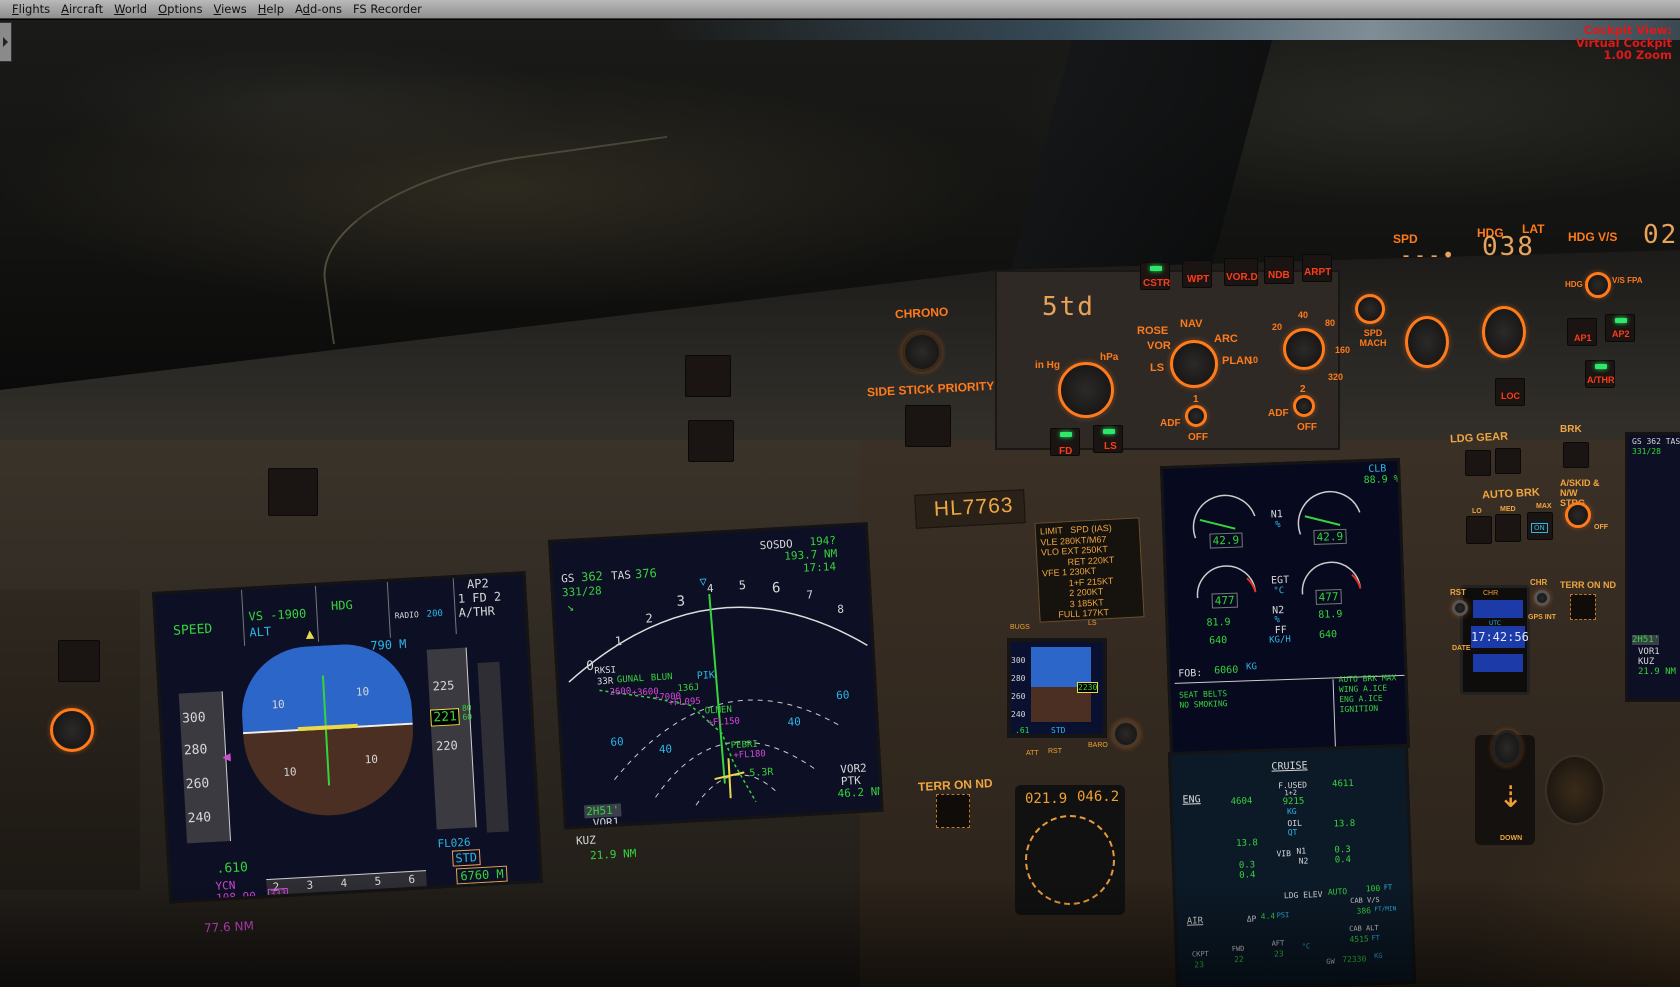 The image size is (1680, 987). I want to click on range-20-label: 20, so click(1277, 327).